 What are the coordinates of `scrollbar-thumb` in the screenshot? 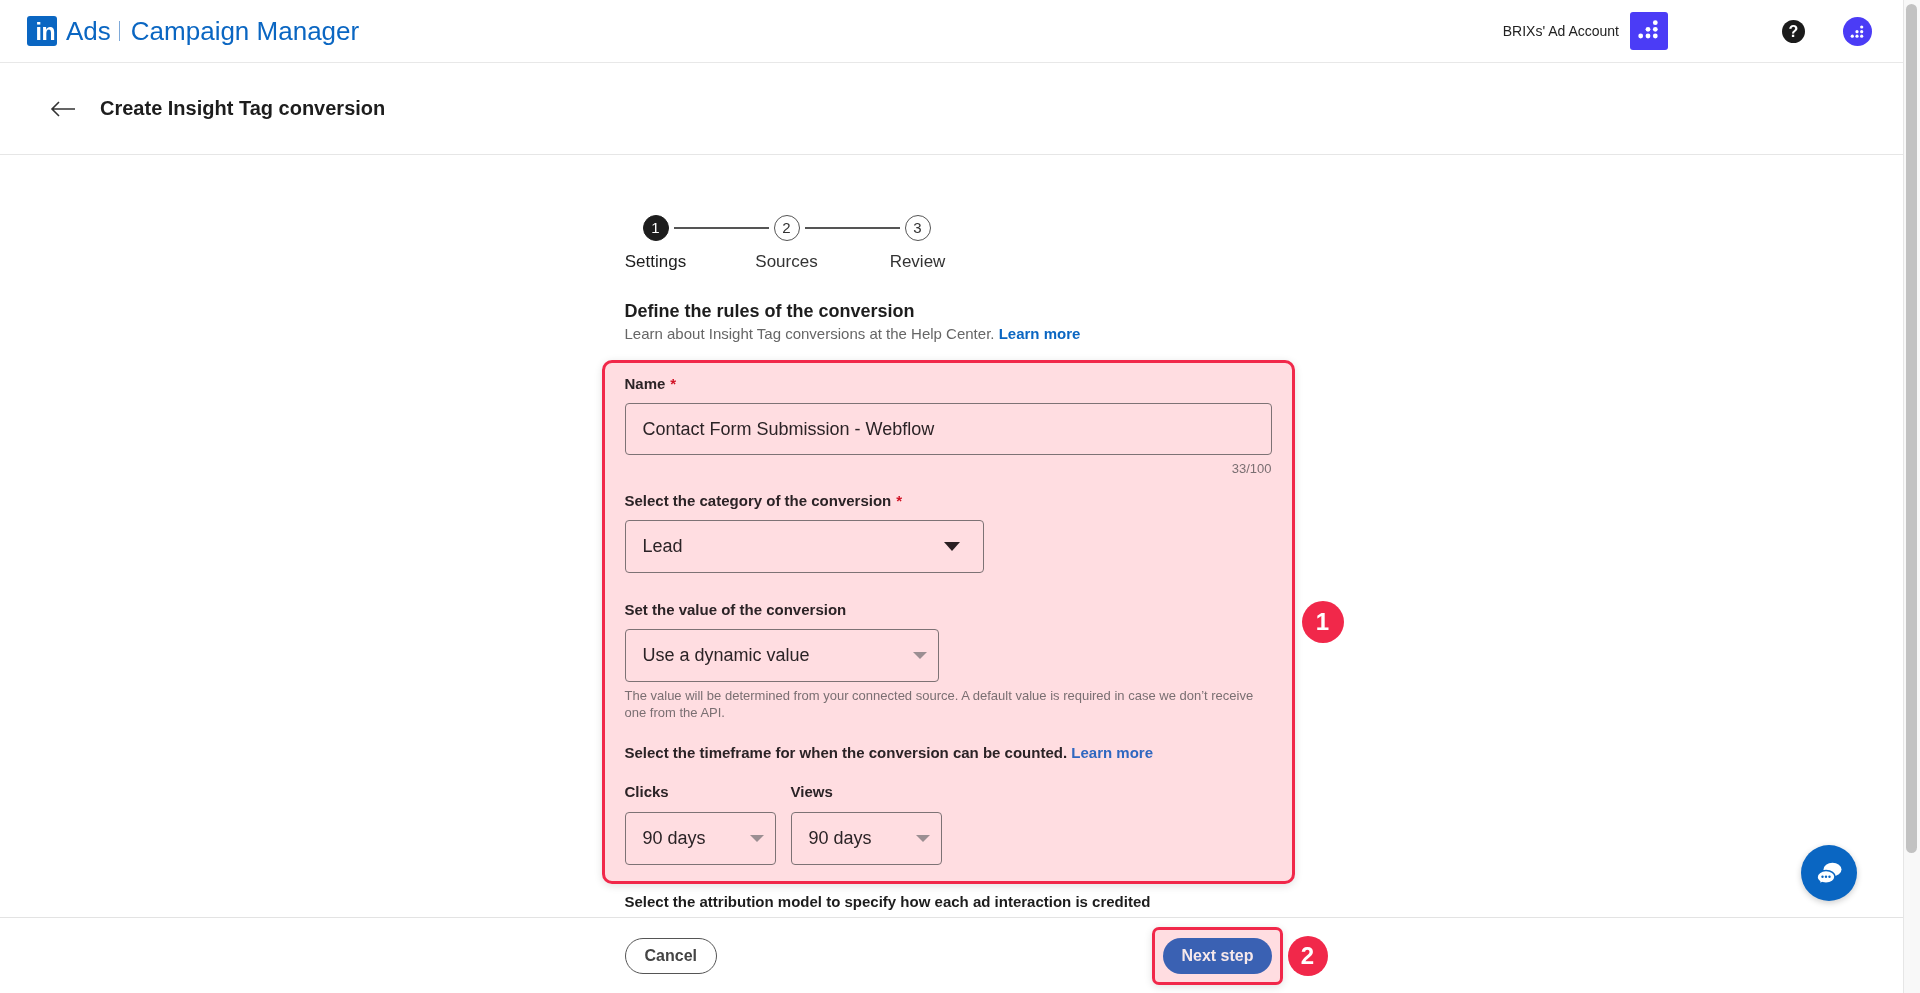 It's located at (1911, 428).